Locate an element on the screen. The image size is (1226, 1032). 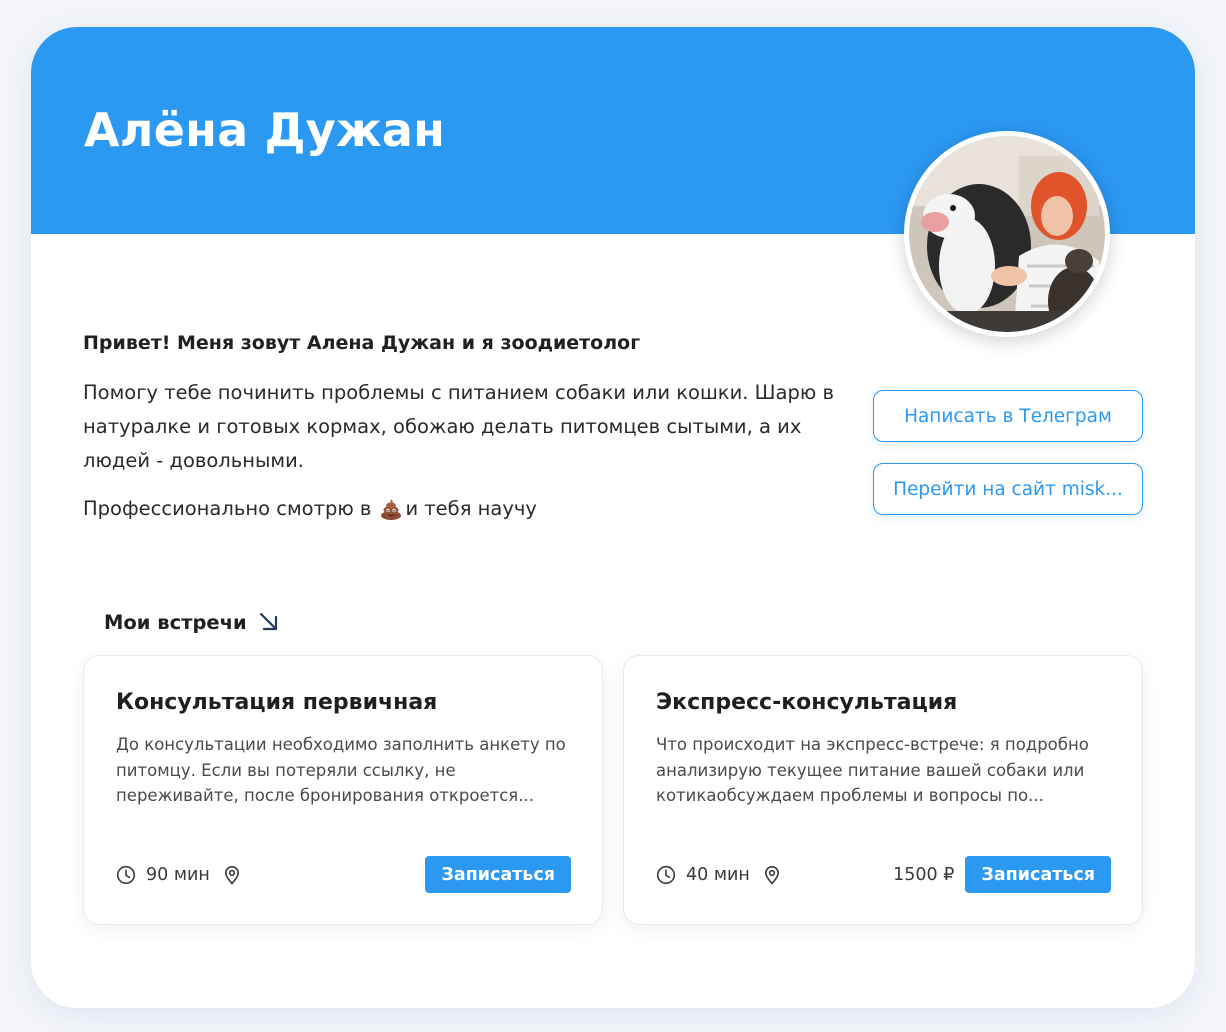
bio-extra-before: Профессионально смотрю в is located at coordinates (227, 508).